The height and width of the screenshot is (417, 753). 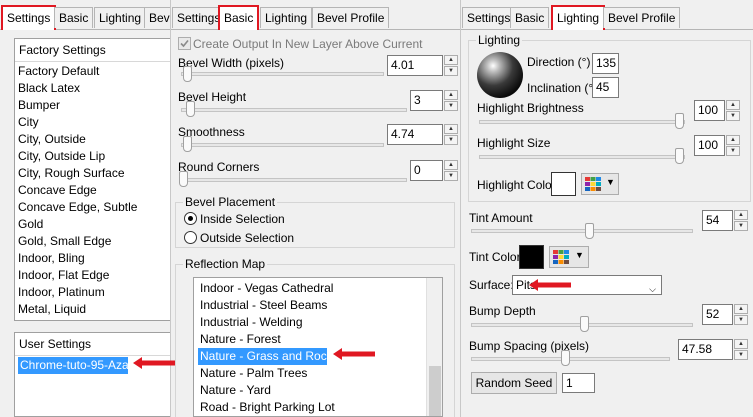 What do you see at coordinates (709, 145) in the screenshot?
I see `highlight-size-input: 100` at bounding box center [709, 145].